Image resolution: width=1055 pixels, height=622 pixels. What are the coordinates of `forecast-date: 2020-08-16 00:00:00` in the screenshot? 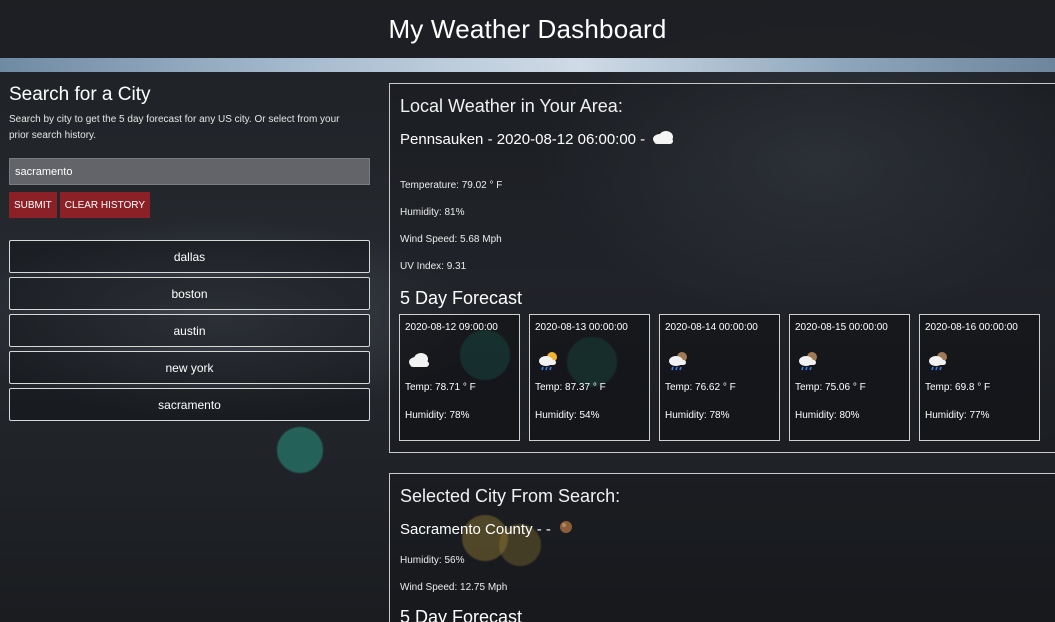 It's located at (971, 327).